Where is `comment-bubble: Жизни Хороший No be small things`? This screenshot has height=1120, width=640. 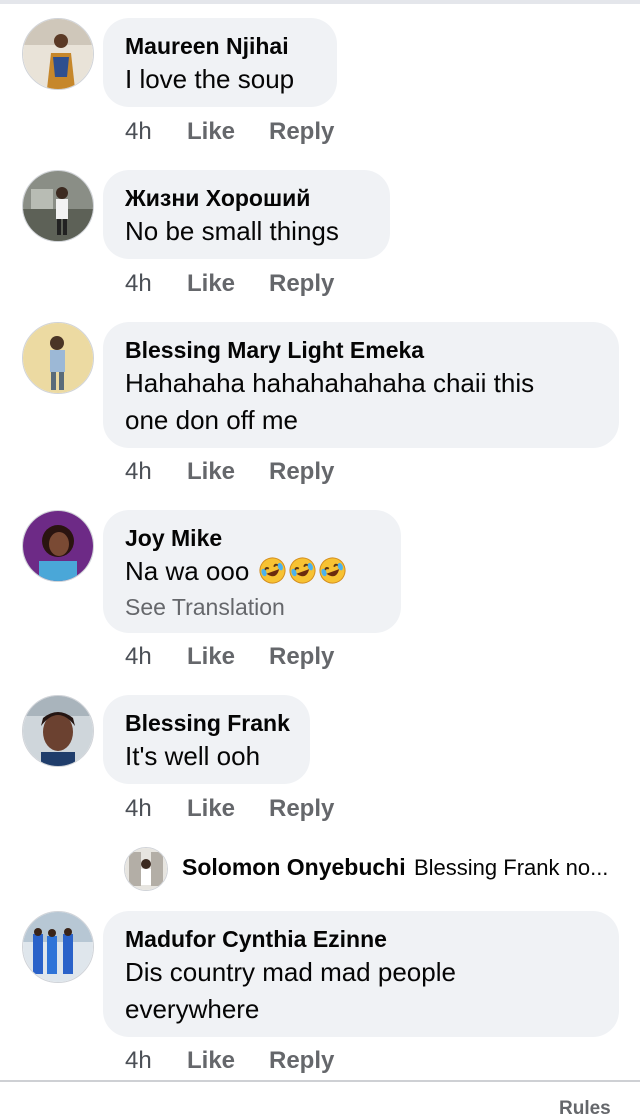
comment-bubble: Жизни Хороший No be small things is located at coordinates (246, 214).